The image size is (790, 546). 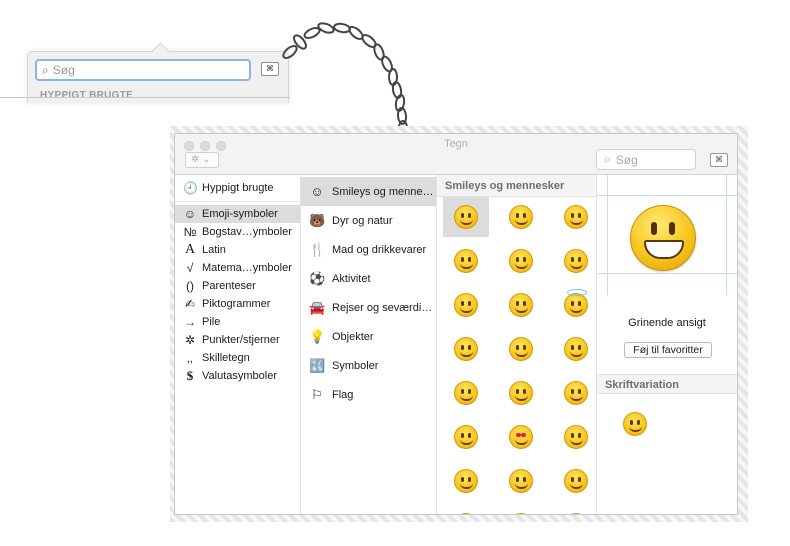 What do you see at coordinates (214, 250) in the screenshot?
I see `category-label: Latin` at bounding box center [214, 250].